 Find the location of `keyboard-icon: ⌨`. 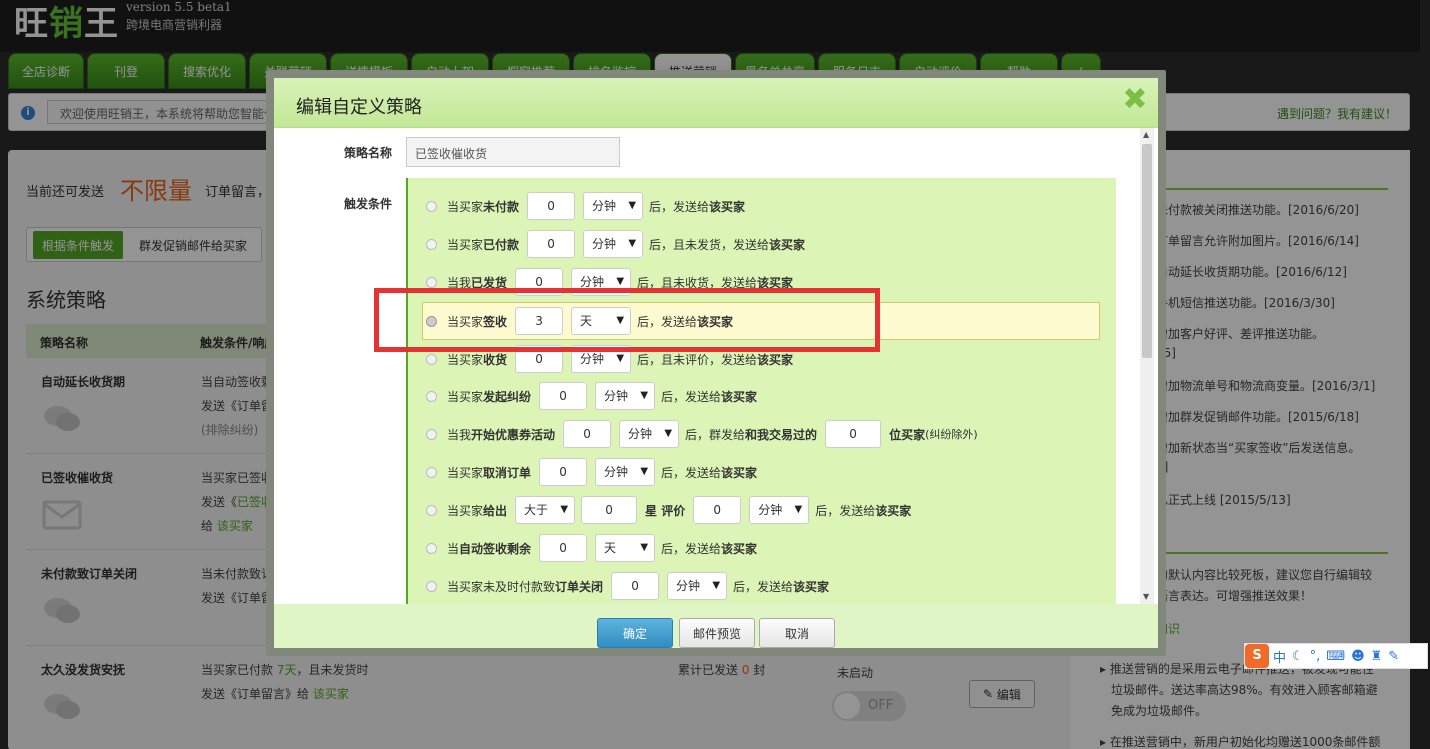

keyboard-icon: ⌨ is located at coordinates (1335, 656).